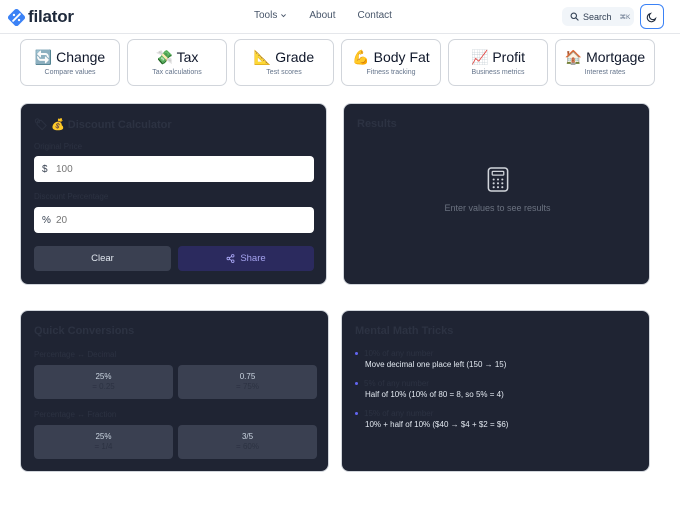 The width and height of the screenshot is (680, 520). I want to click on category-title: 💪 Body Fat, so click(391, 57).